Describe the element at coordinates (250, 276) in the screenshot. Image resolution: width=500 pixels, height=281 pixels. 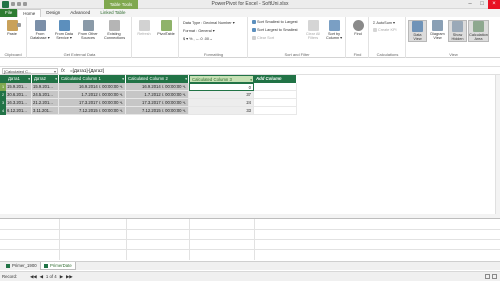
I see `status-bar: Record: ◀◀ ◀ 1 of 4 ▶ ▶▶` at that location.